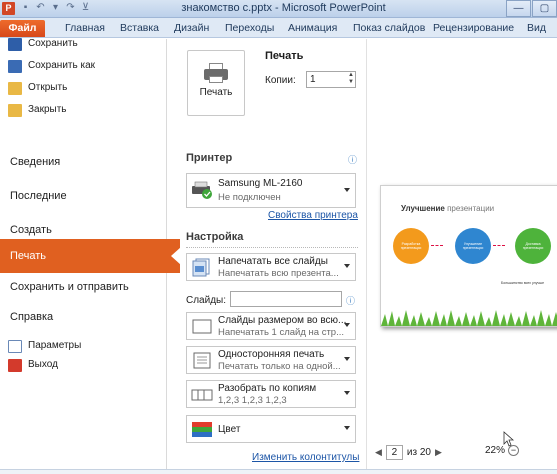 This screenshot has width=557, height=474. Describe the element at coordinates (51, 66) in the screenshot. I see `nav-save-as: Сохранить как` at that location.